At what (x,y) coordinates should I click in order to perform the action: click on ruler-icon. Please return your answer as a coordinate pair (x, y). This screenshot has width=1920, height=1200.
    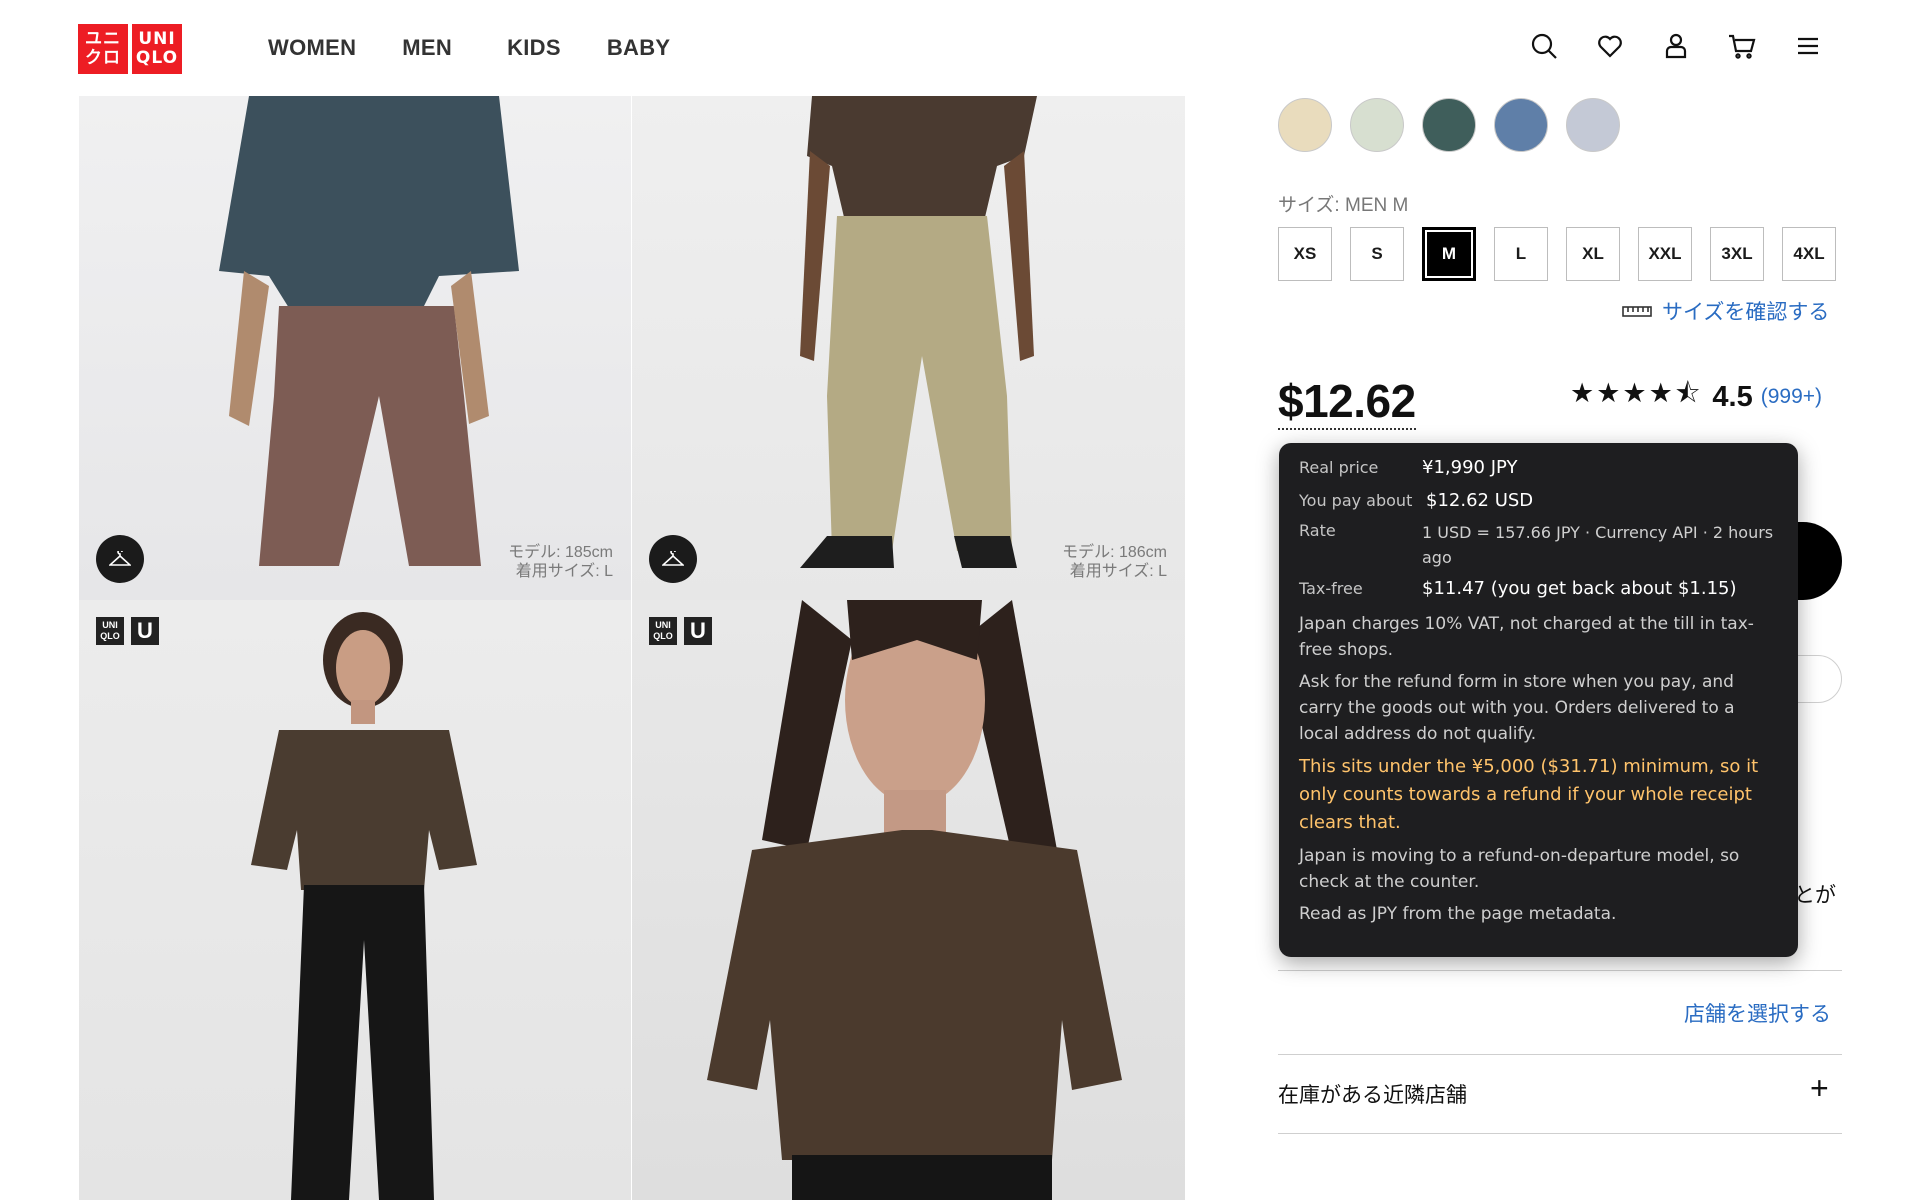
    Looking at the image, I should click on (1637, 311).